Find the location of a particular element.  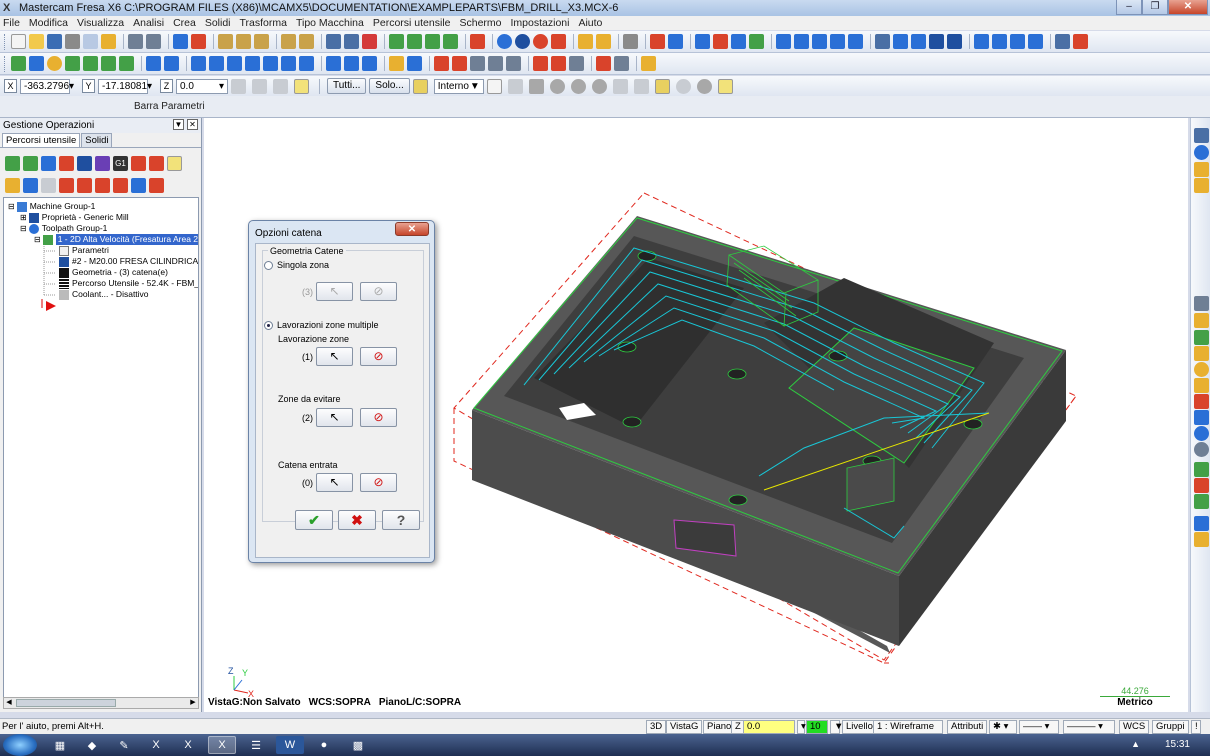

y-coord-field: -17.18081 ▾ is located at coordinates (125, 86).